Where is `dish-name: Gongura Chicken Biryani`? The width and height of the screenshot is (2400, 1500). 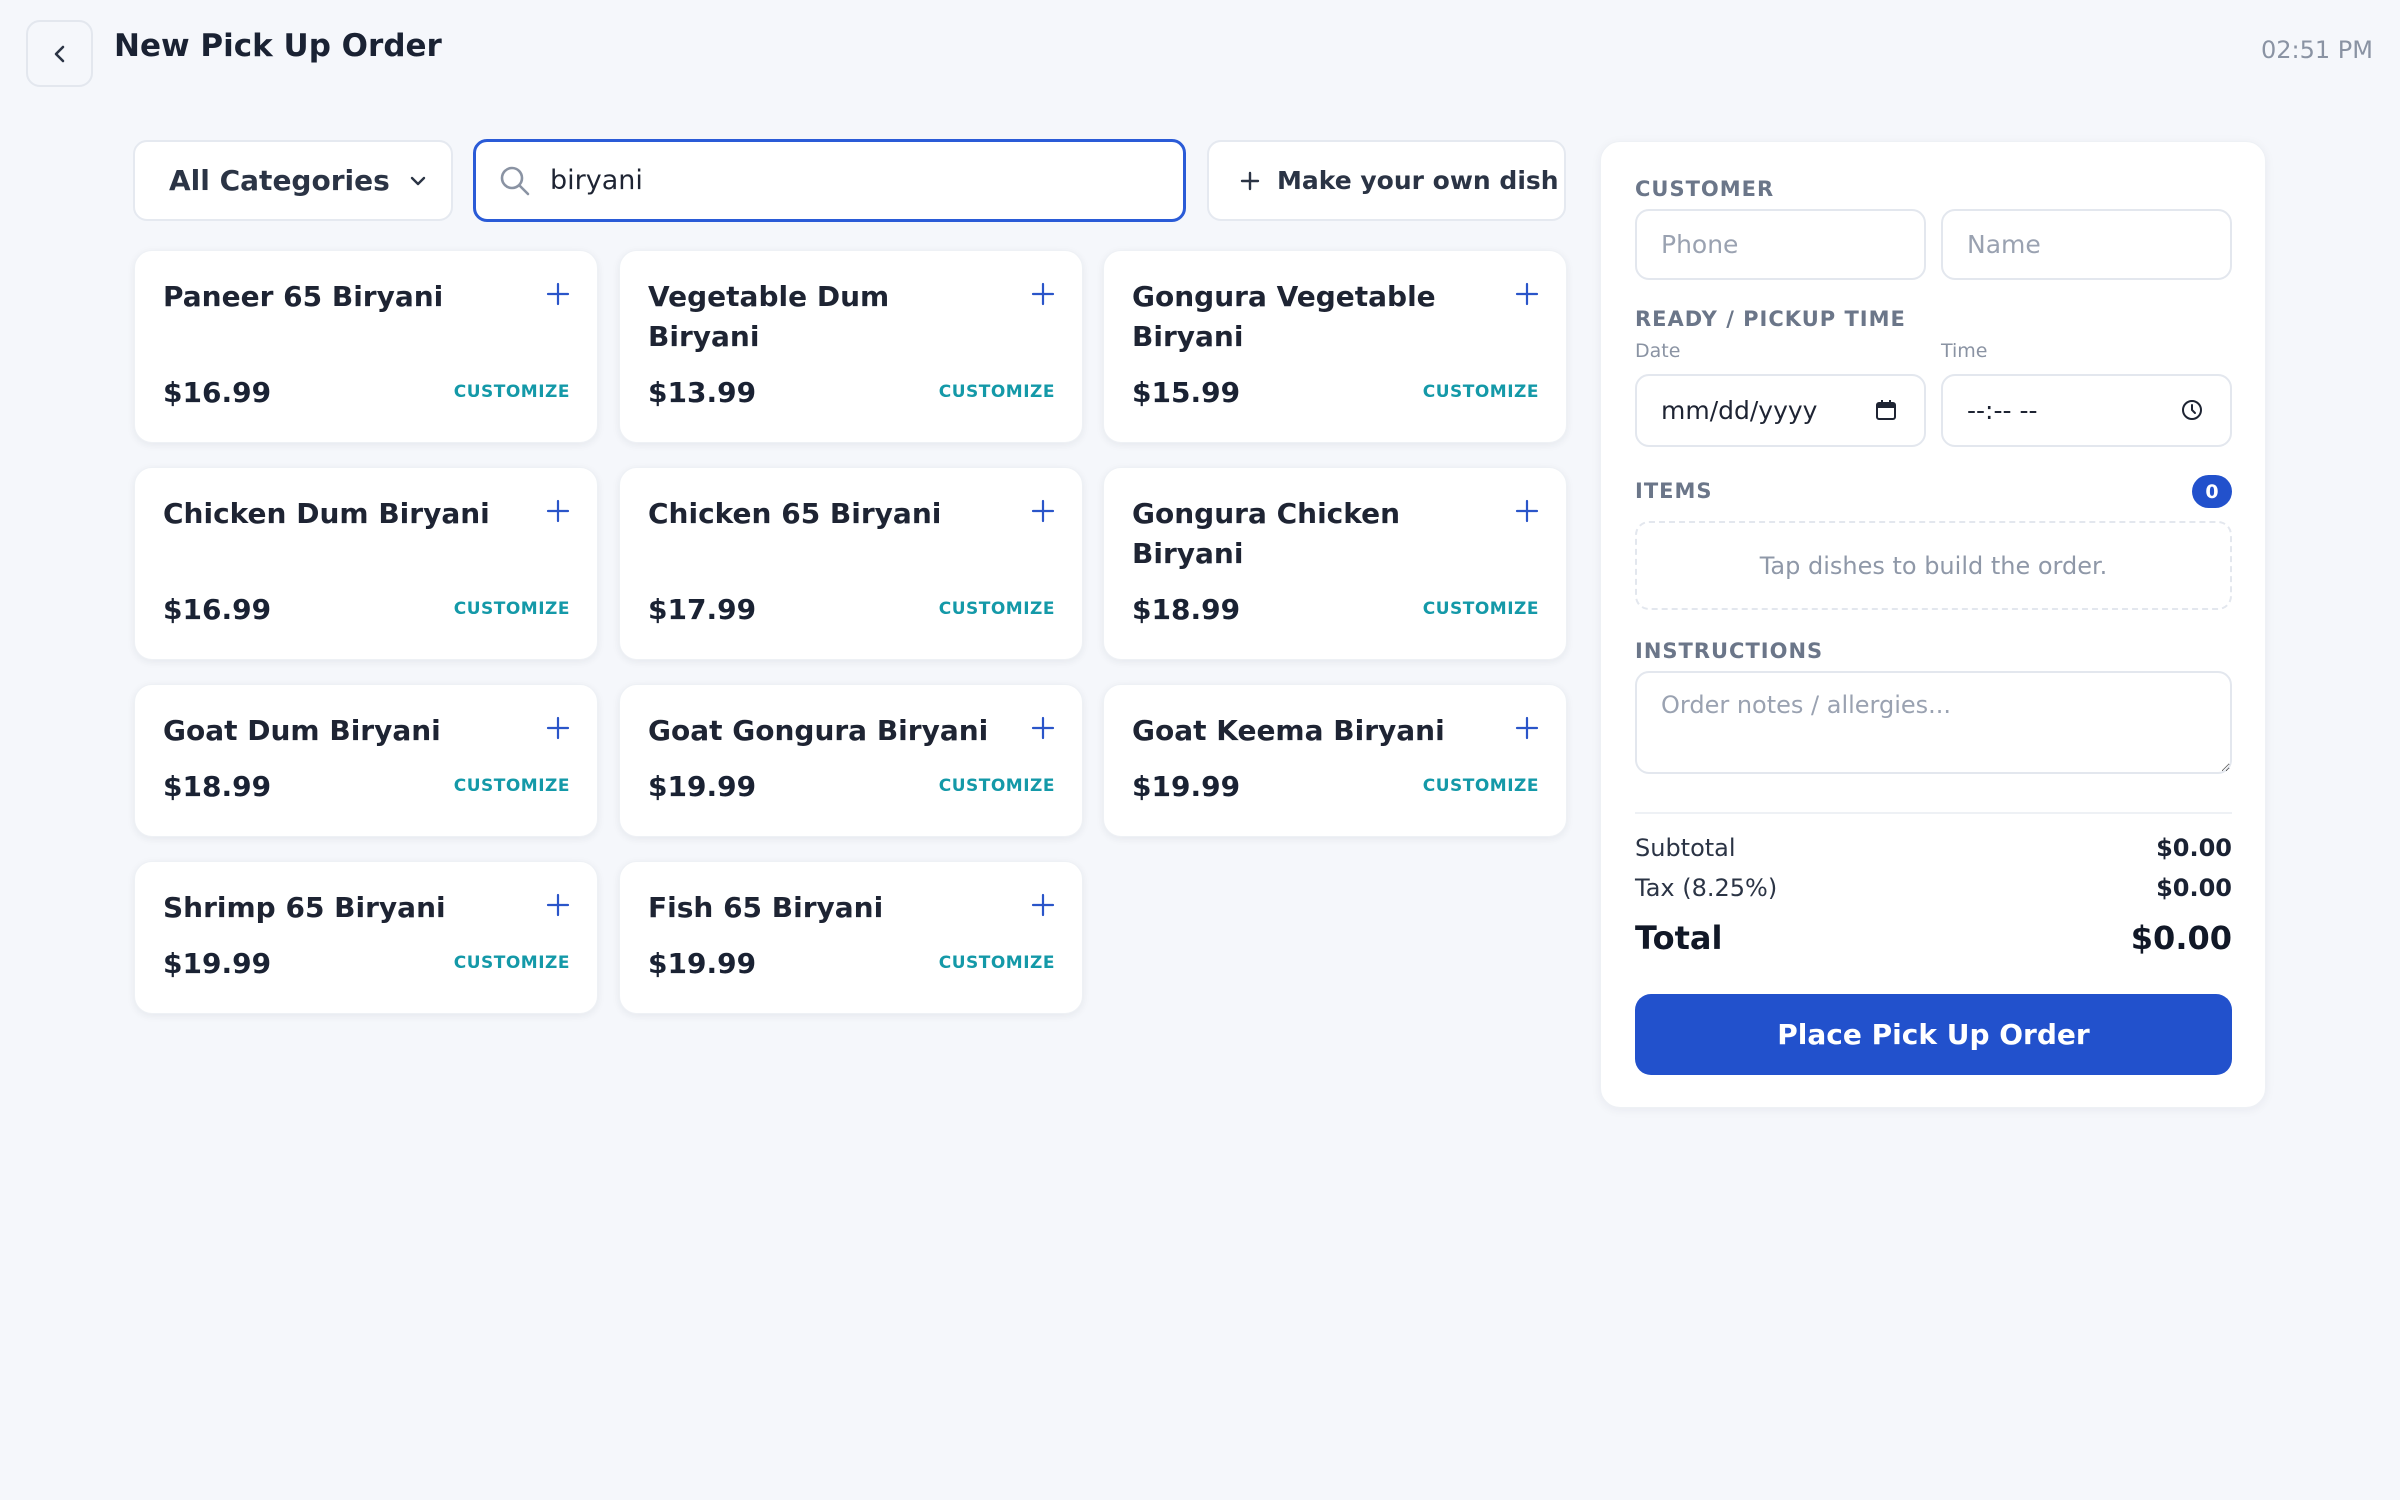 dish-name: Gongura Chicken Biryani is located at coordinates (1266, 533).